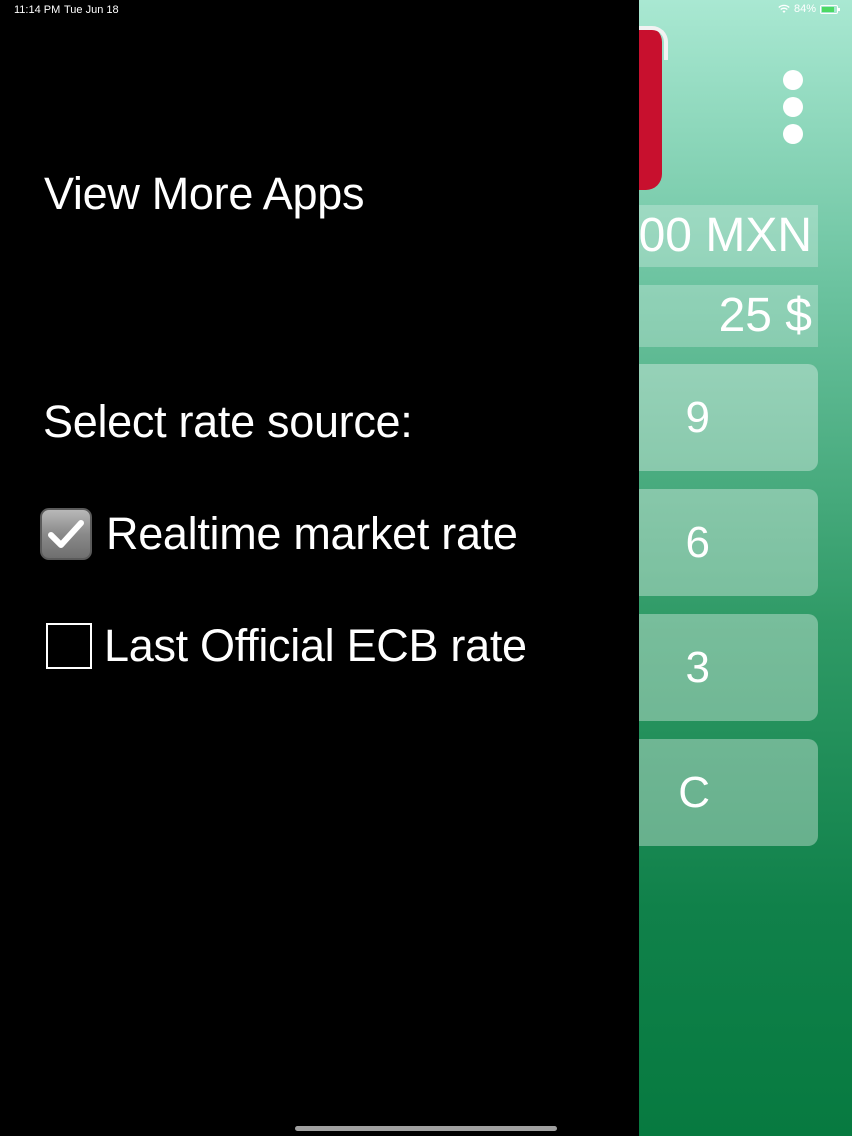  Describe the element at coordinates (69, 646) in the screenshot. I see `checkbox-unchecked-icon` at that location.